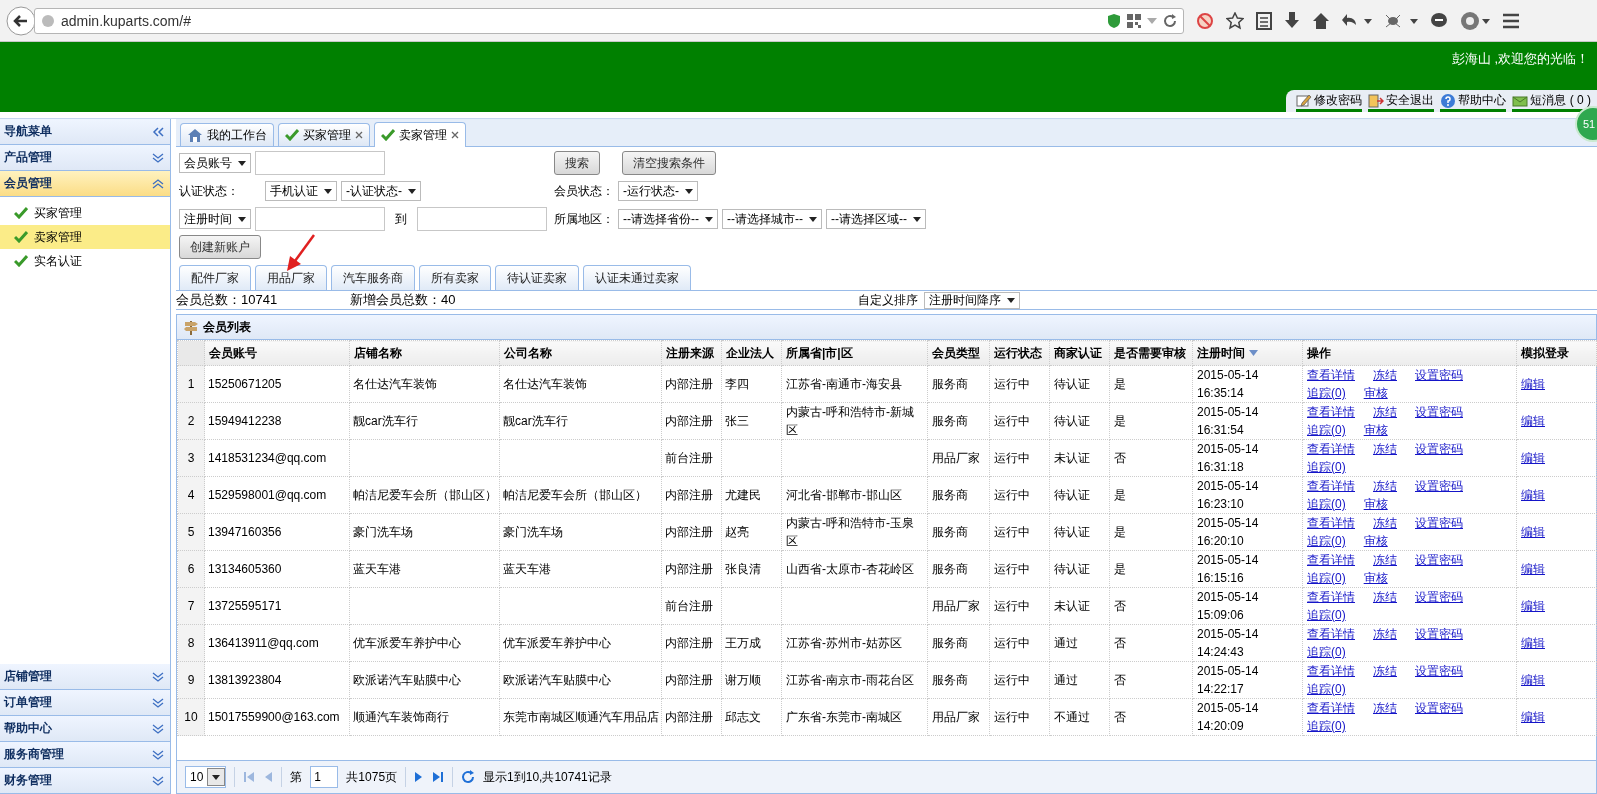 The width and height of the screenshot is (1597, 794). I want to click on page-size-dropdown: 10, so click(206, 777).